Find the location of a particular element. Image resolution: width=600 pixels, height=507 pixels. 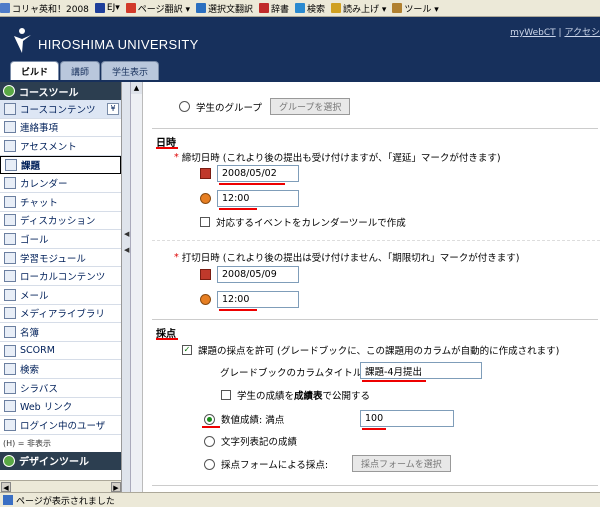

toolbar-item: EJ▾ is located at coordinates (107, 8).